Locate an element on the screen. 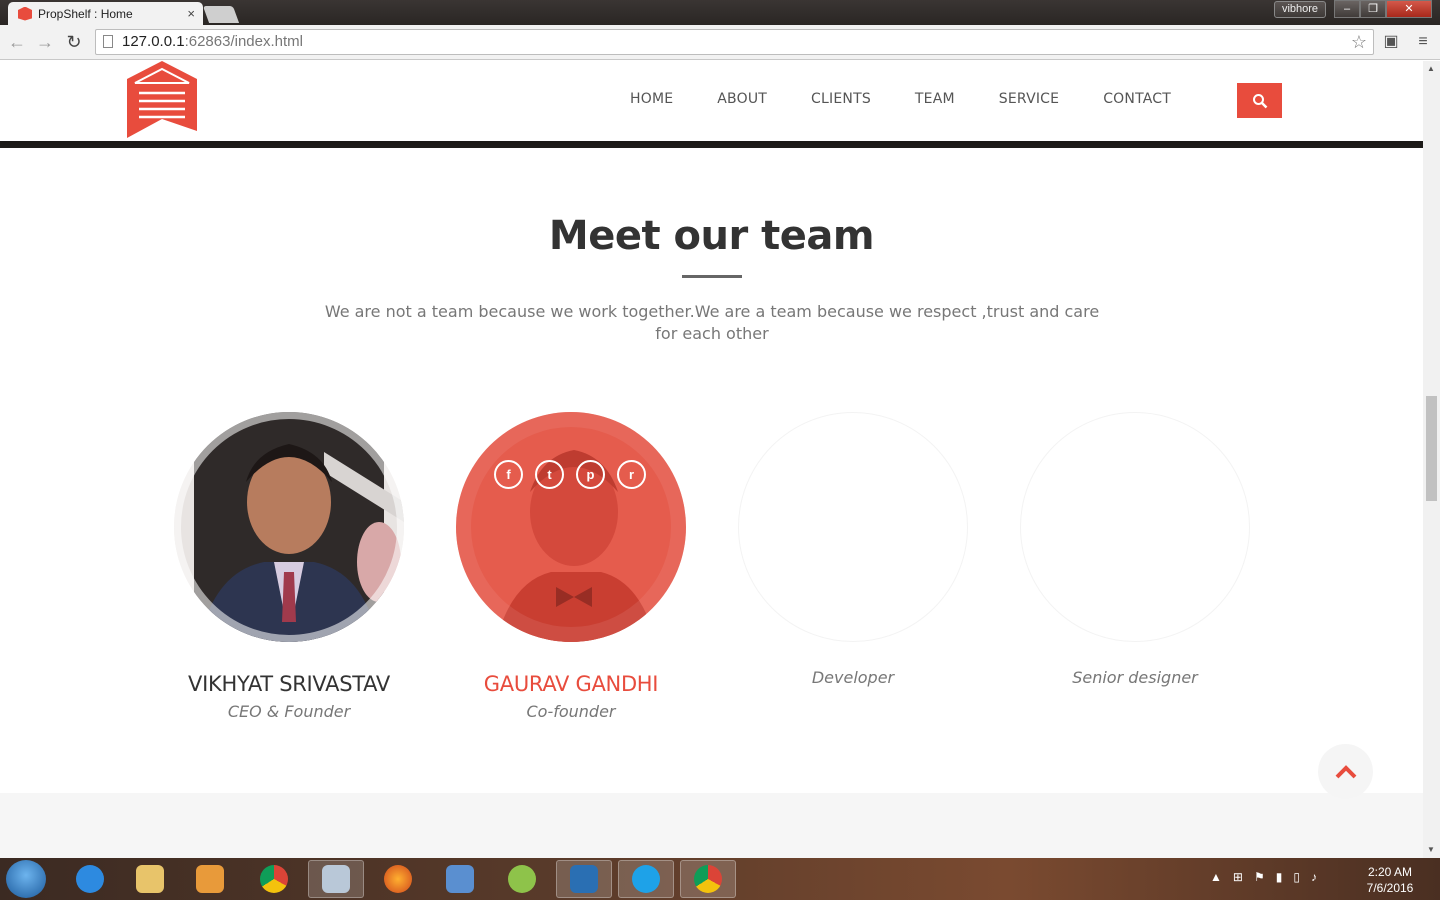 The height and width of the screenshot is (900, 1440). nav-contact: CONTACT is located at coordinates (1137, 99).